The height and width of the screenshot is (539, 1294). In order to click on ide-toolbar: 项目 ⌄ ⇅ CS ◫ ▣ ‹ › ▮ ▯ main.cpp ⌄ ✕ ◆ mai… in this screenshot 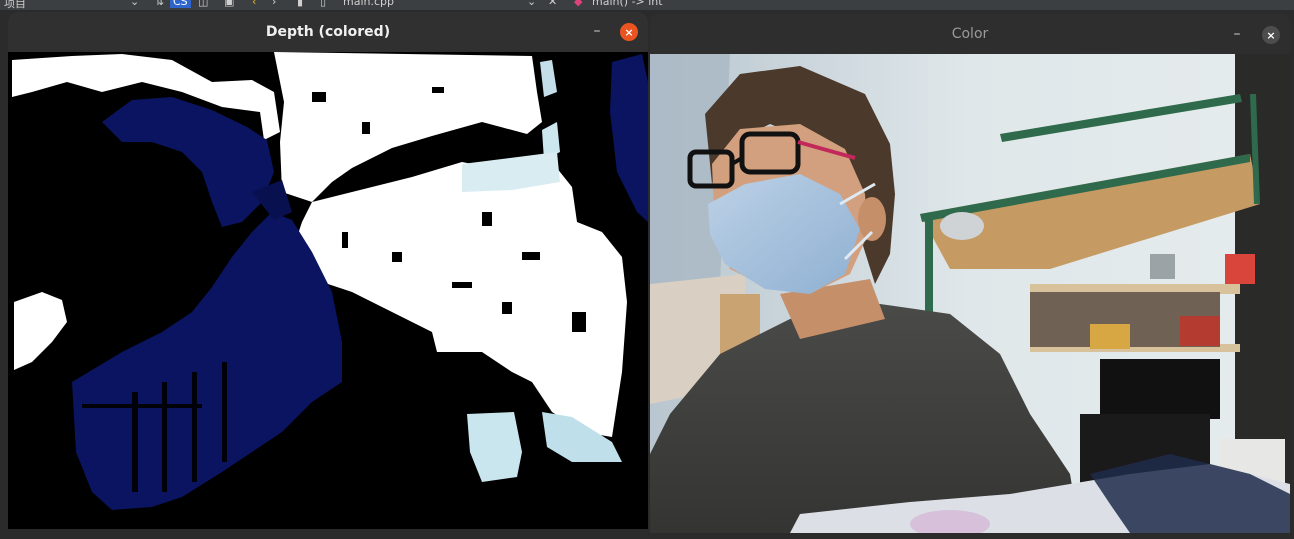, I will do `click(647, 5)`.